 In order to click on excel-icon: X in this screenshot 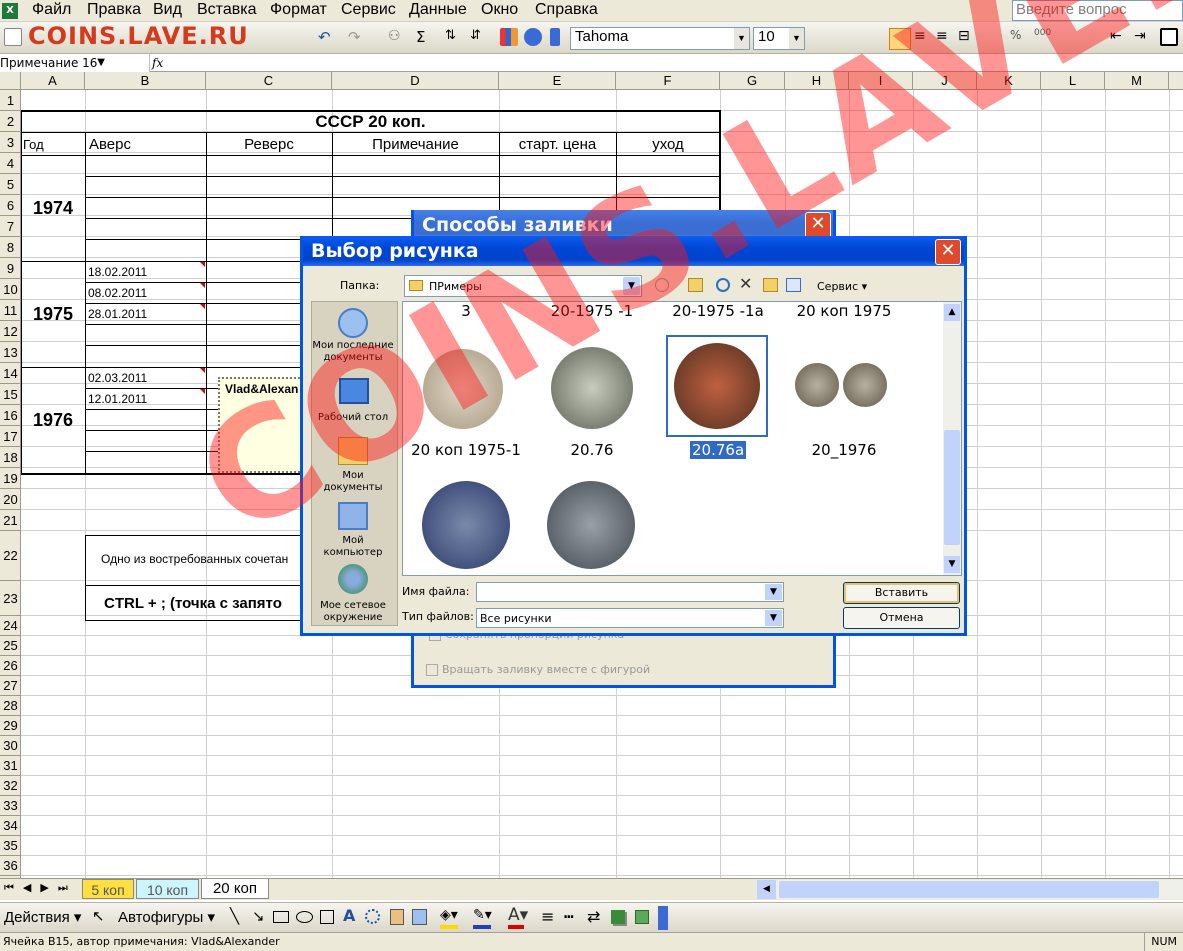, I will do `click(10, 11)`.